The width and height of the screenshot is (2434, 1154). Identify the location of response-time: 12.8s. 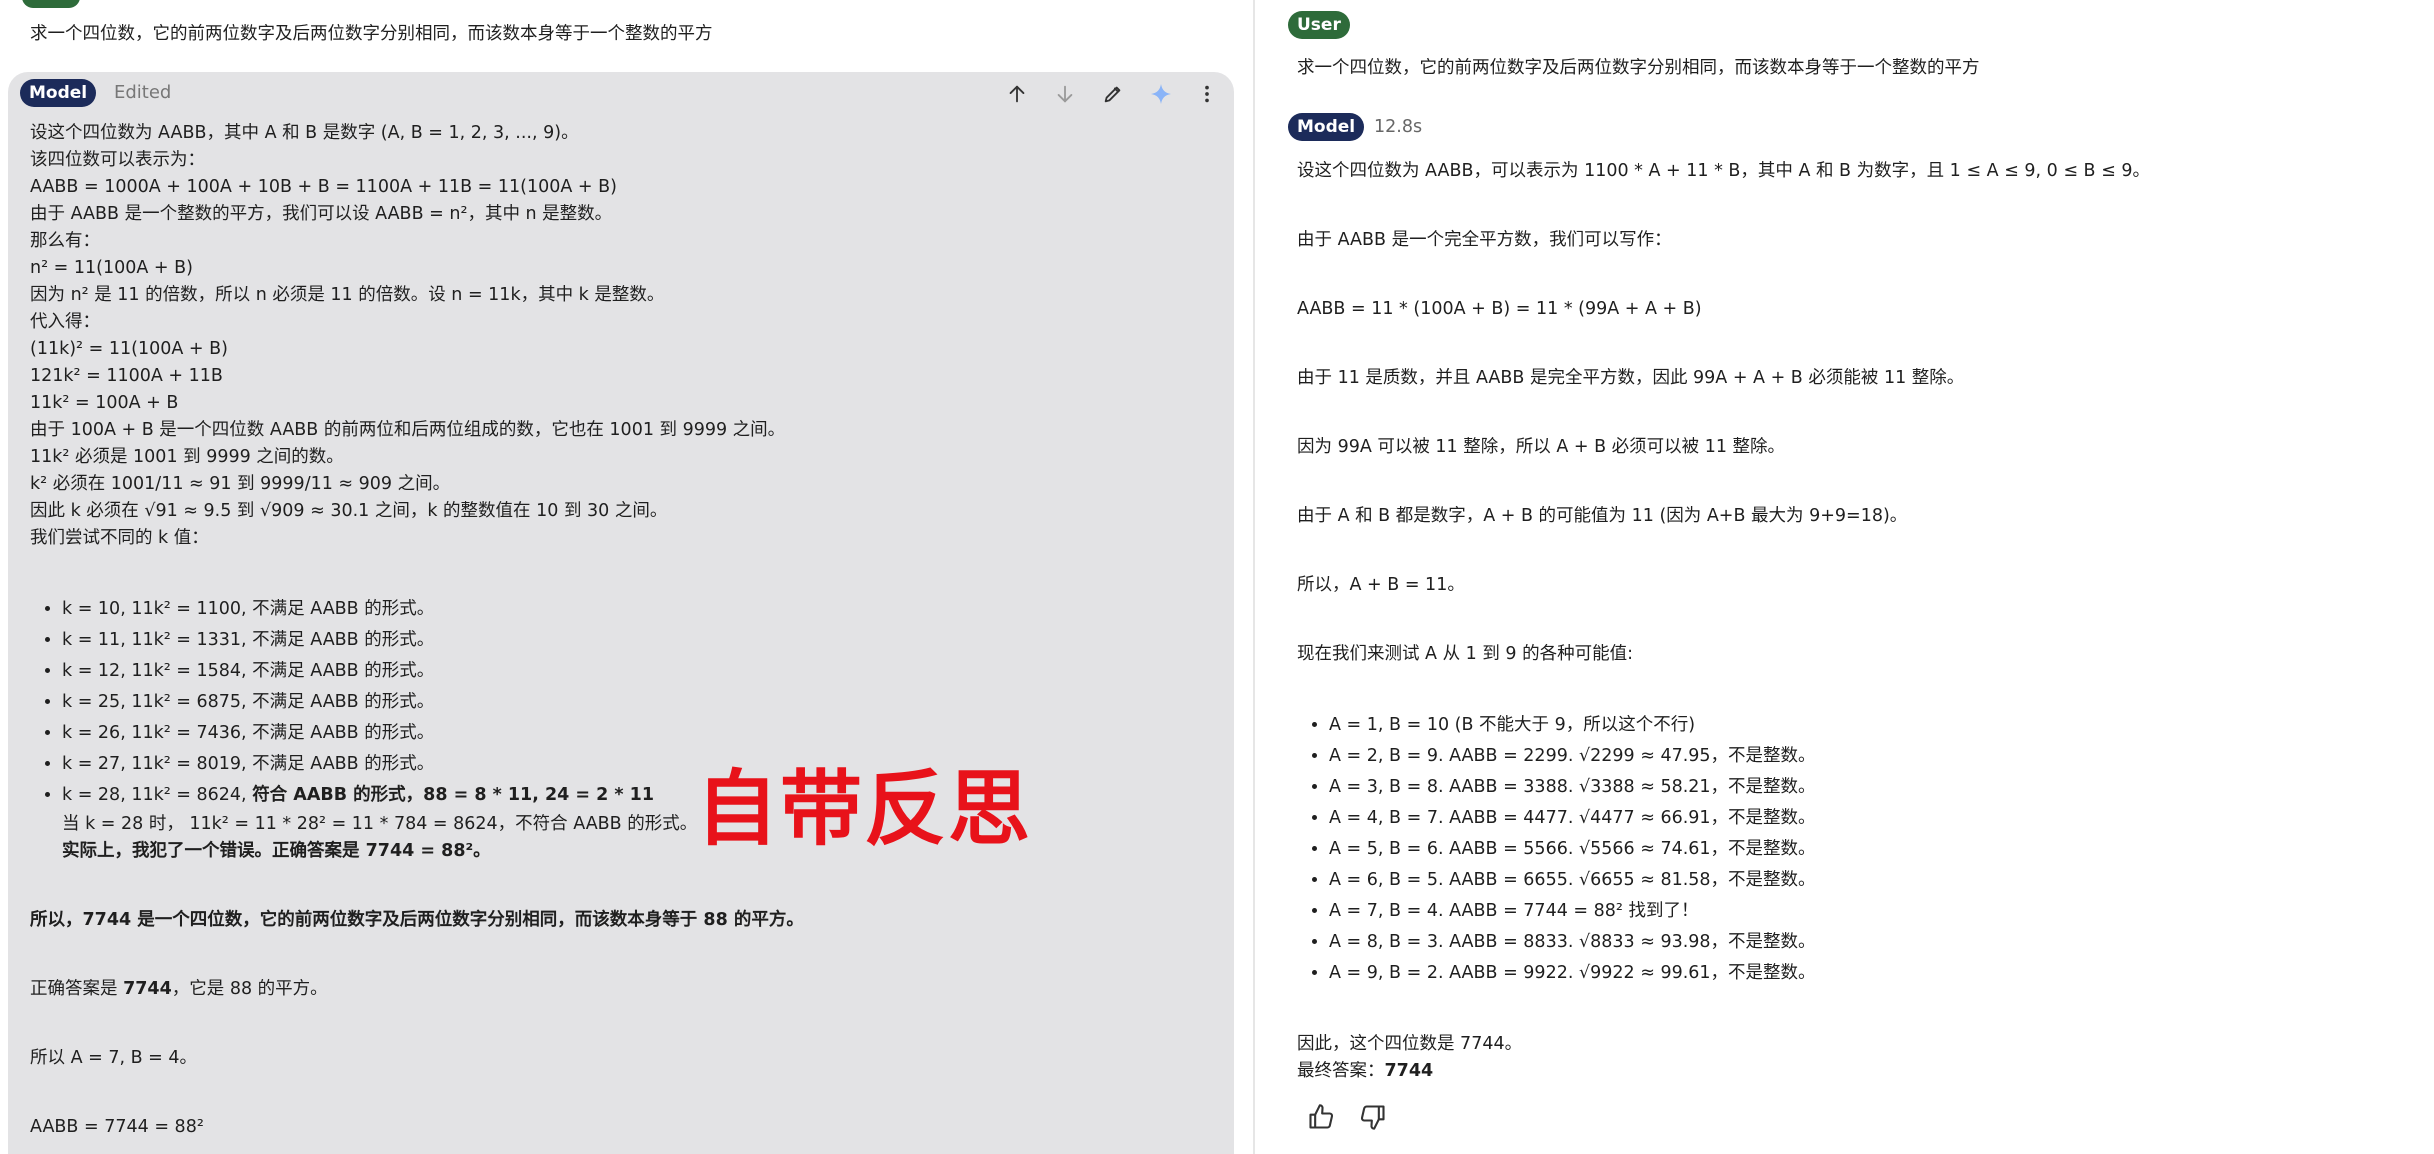
(1398, 127).